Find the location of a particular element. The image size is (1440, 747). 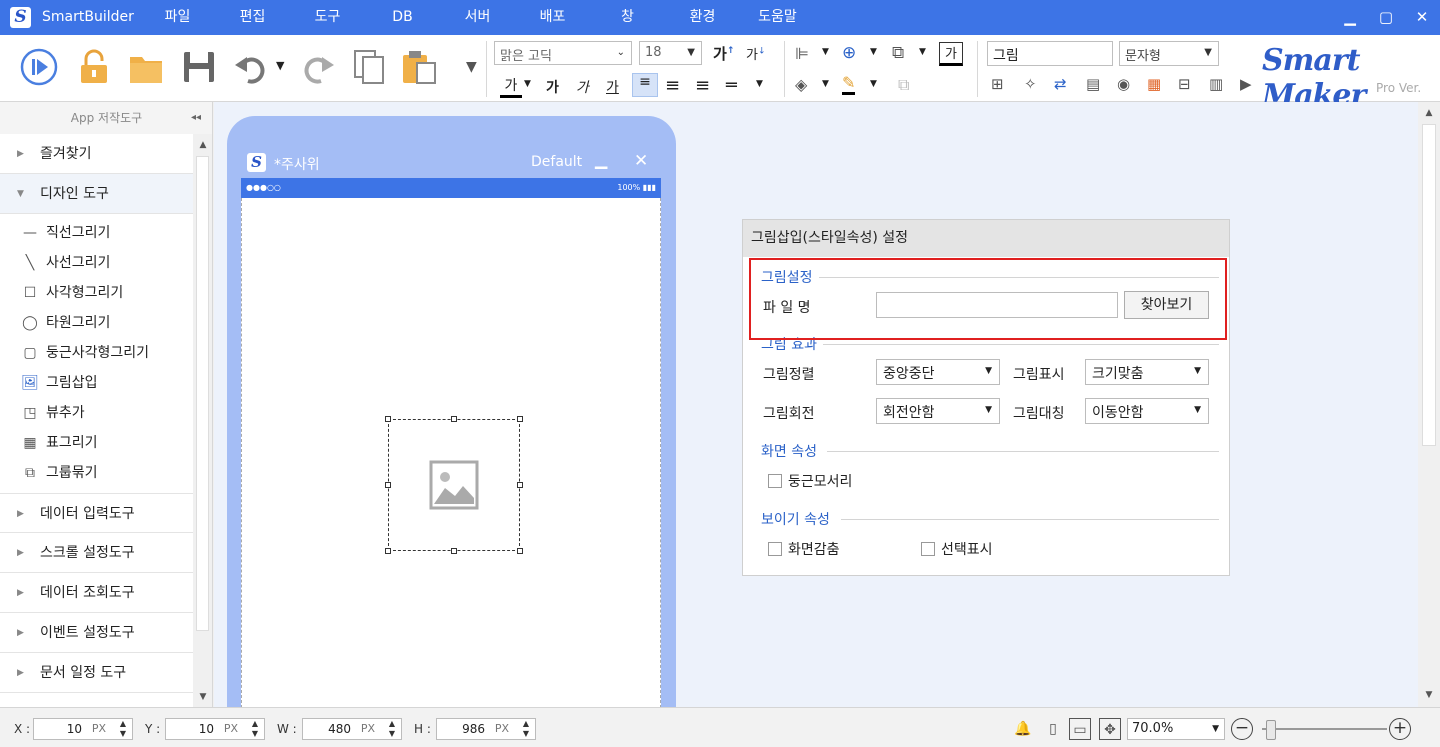

menu-deploy: 배포 is located at coordinates (552, 17).